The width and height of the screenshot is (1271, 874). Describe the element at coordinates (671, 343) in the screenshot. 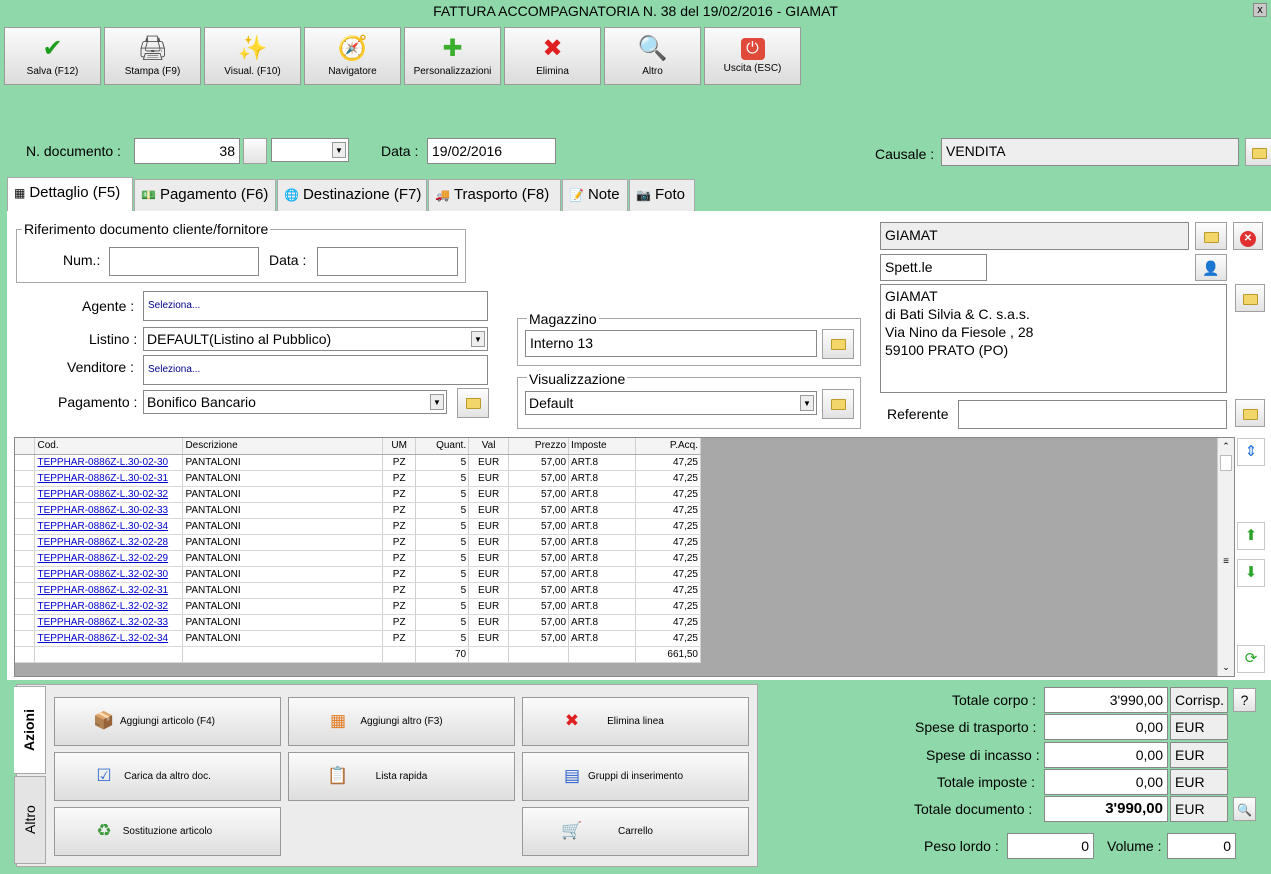

I see `magazzino-input: Interno 13` at that location.